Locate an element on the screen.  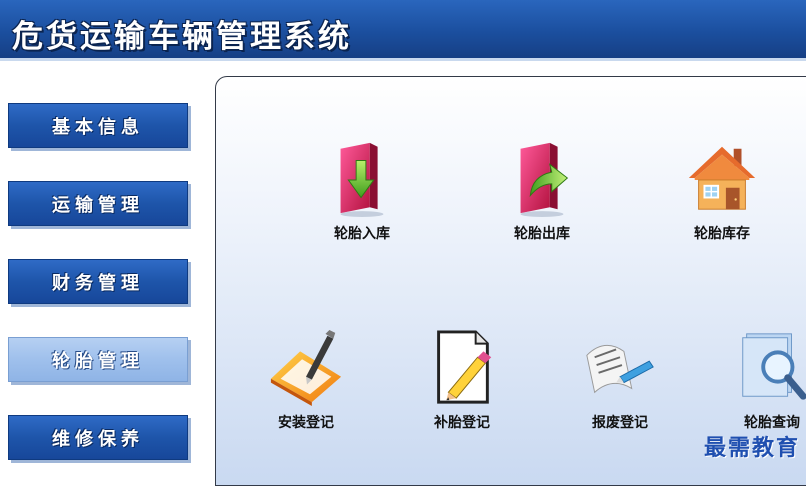
tile-tire-inventory-label: 轮胎库存 is located at coordinates (722, 234).